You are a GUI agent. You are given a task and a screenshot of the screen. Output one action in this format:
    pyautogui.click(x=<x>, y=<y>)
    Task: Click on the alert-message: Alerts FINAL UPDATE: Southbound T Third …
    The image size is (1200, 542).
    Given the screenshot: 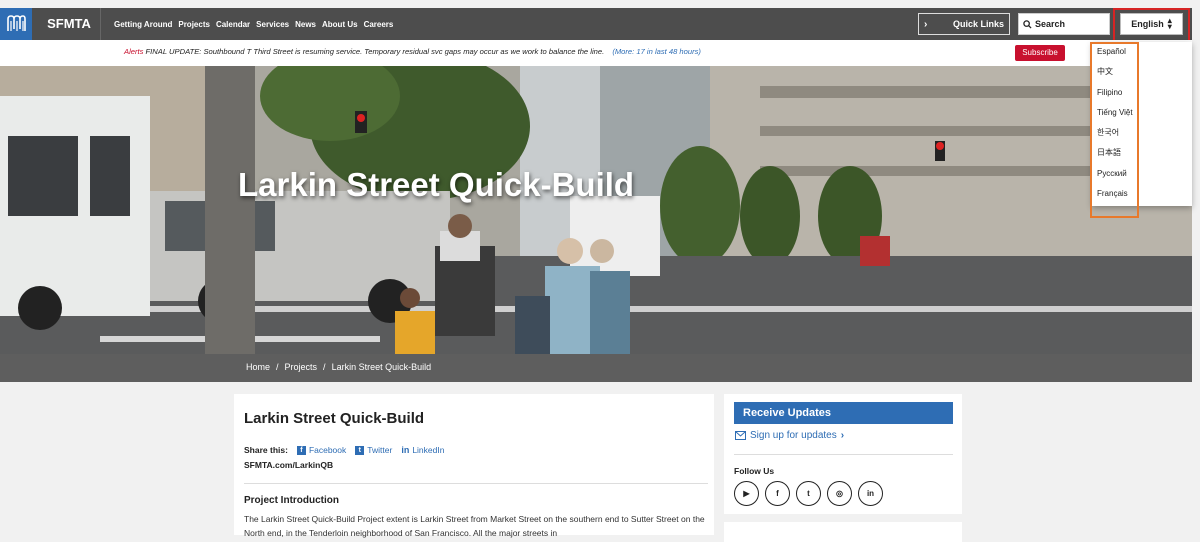 What is the action you would take?
    pyautogui.click(x=412, y=51)
    